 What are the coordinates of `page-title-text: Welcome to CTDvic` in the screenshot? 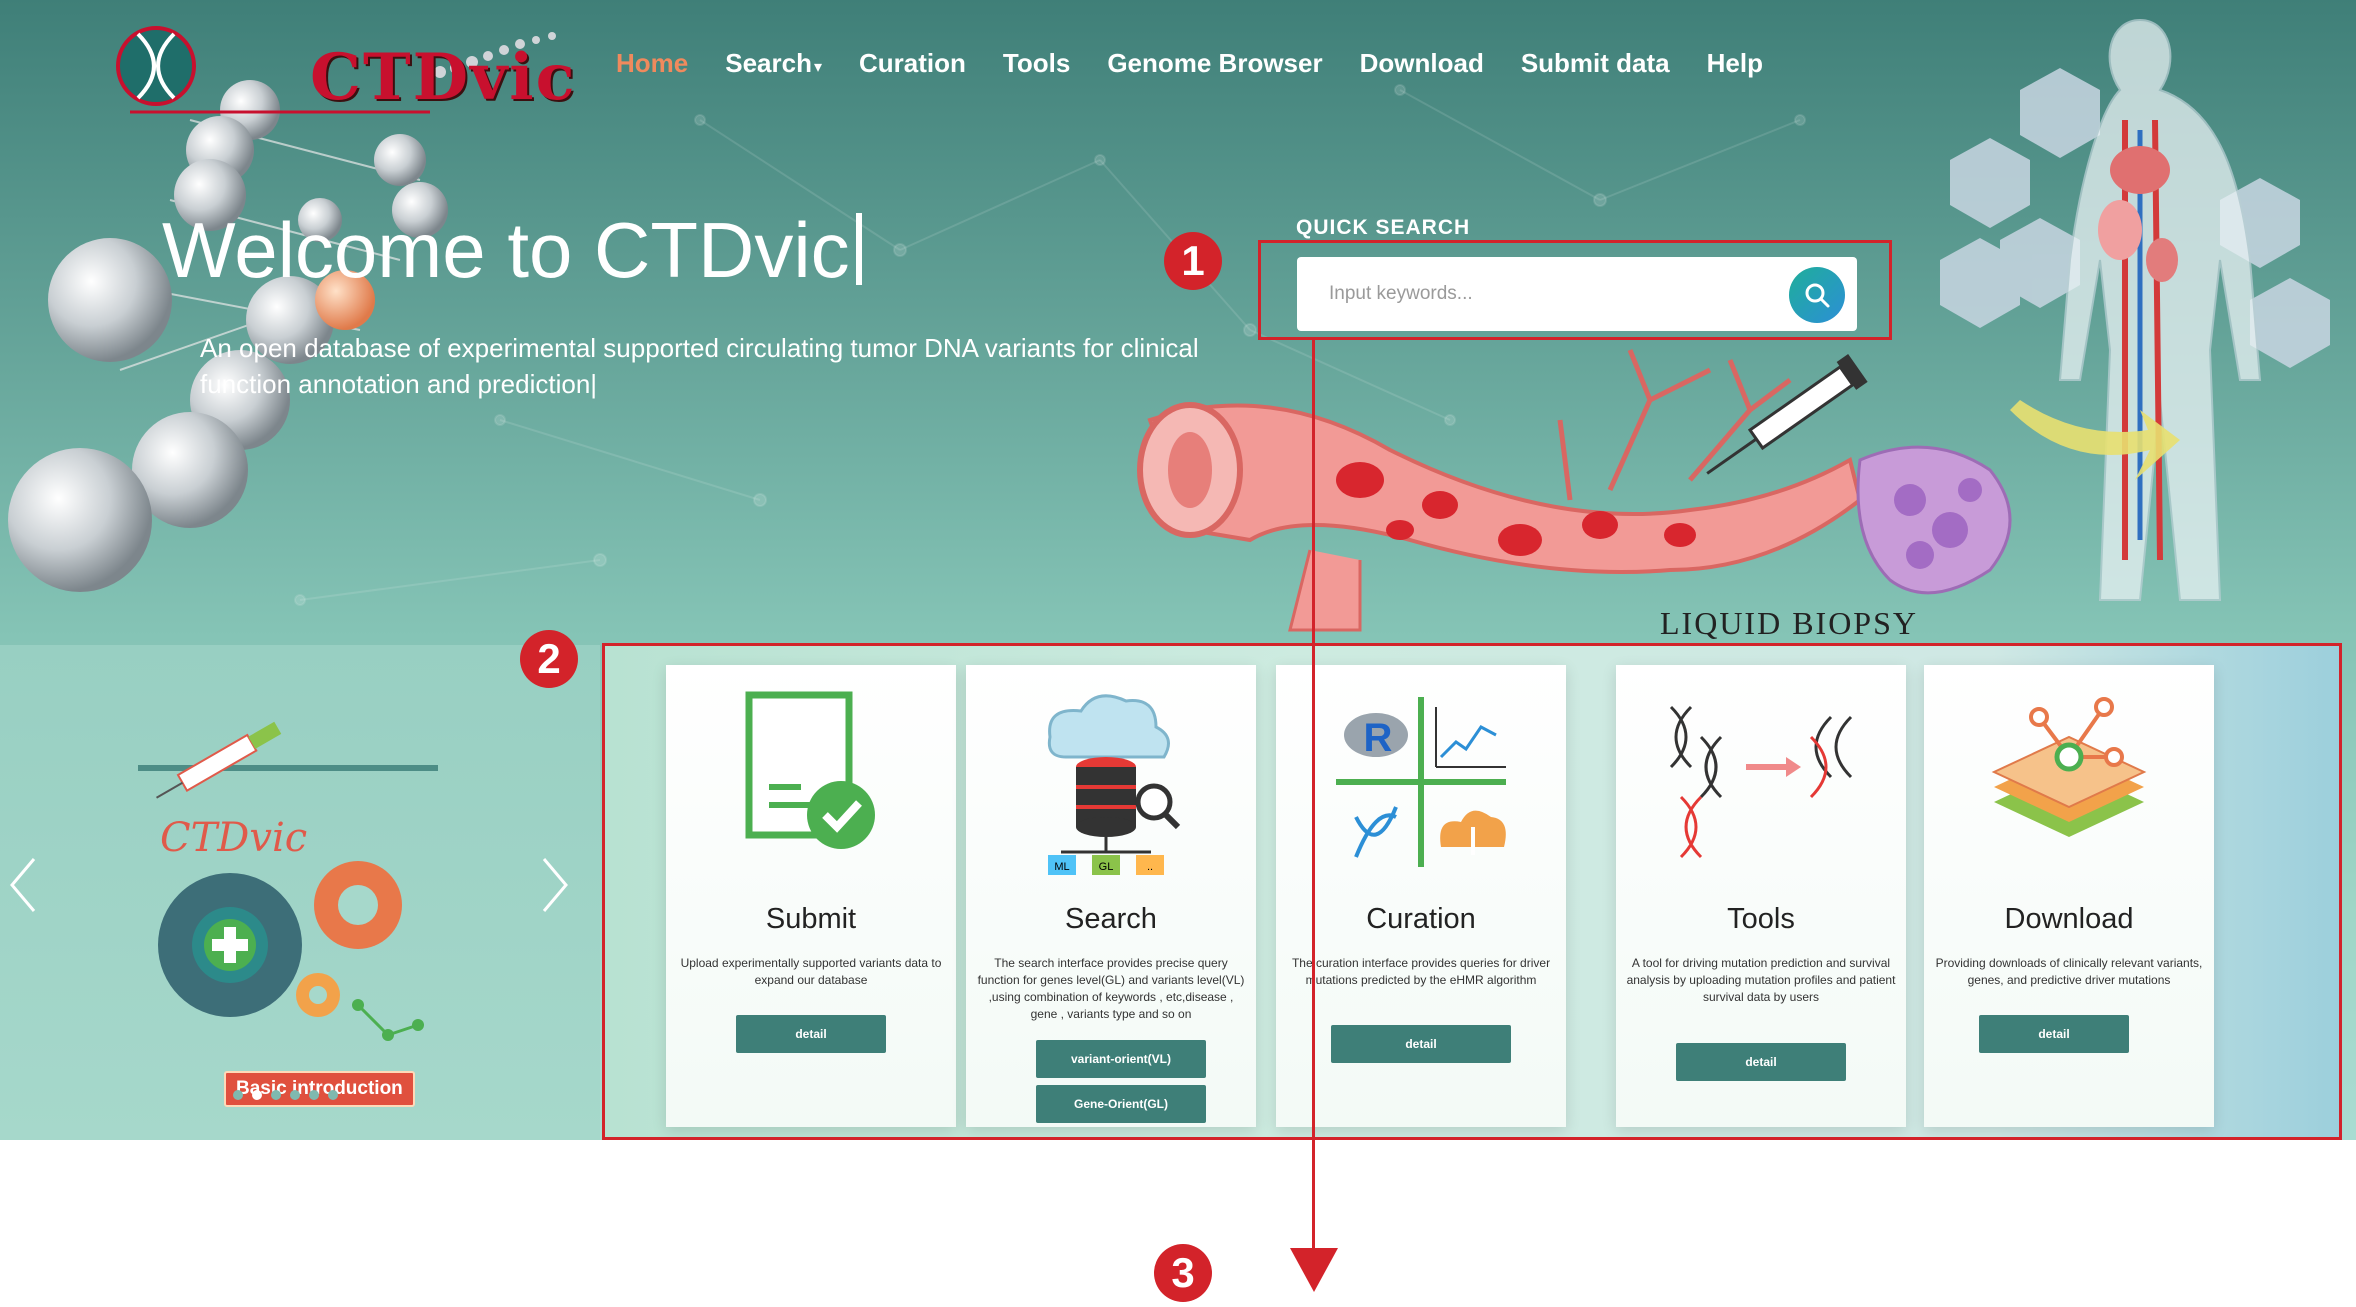 It's located at (506, 250).